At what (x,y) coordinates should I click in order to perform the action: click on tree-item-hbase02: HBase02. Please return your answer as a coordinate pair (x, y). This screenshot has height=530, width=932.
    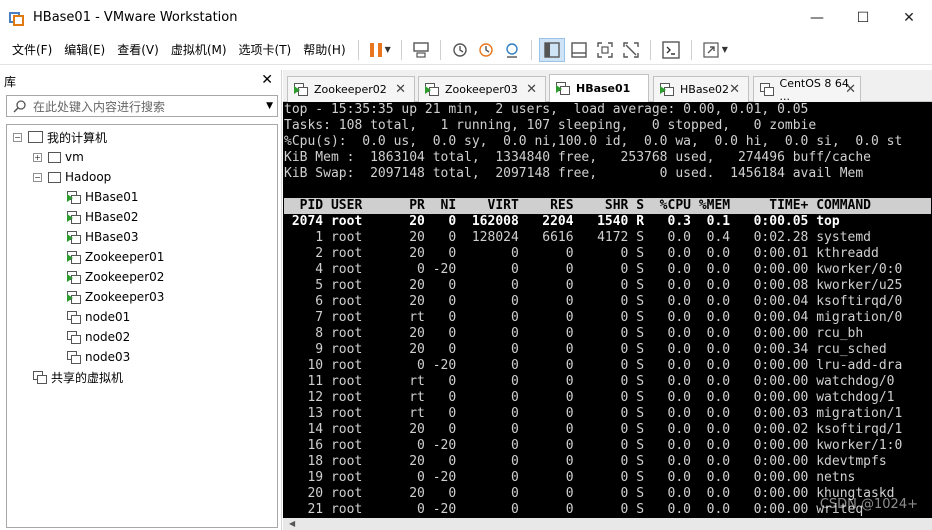
    Looking at the image, I should click on (103, 217).